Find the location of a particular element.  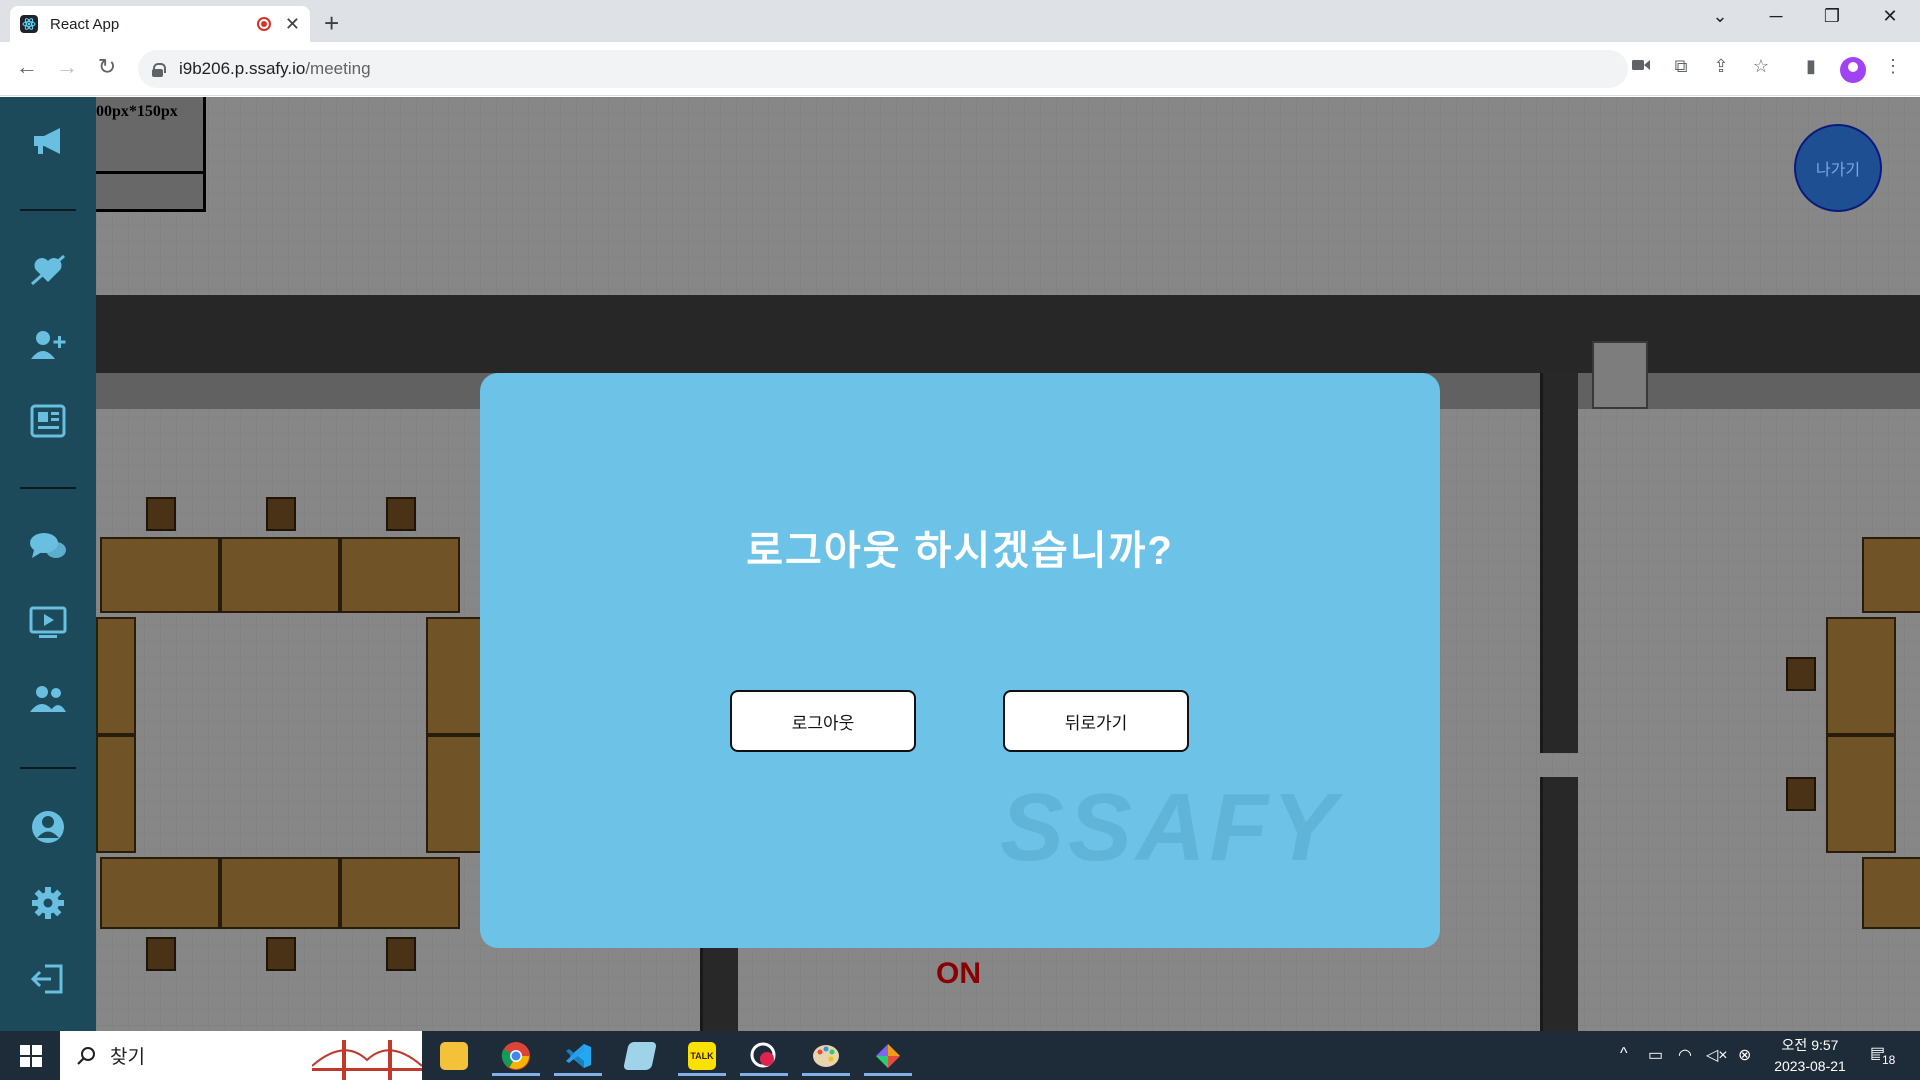

forward-button: → is located at coordinates (67, 67).